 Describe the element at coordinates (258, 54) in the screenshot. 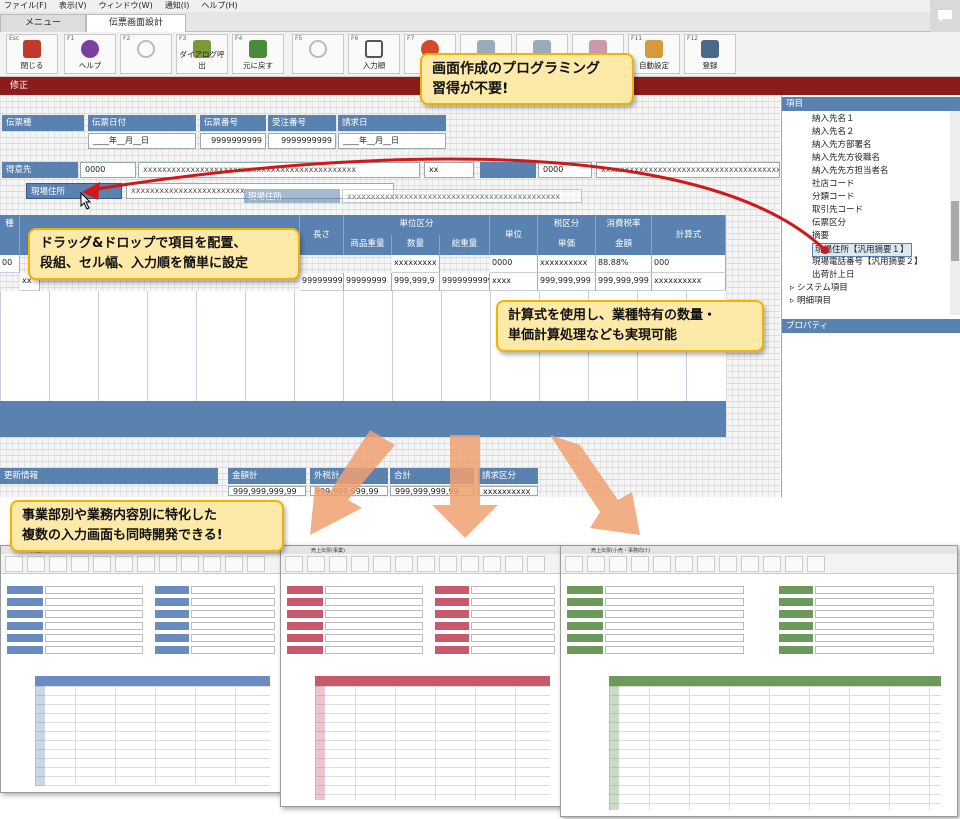

I see `undo-button: F4 元に戻す` at that location.